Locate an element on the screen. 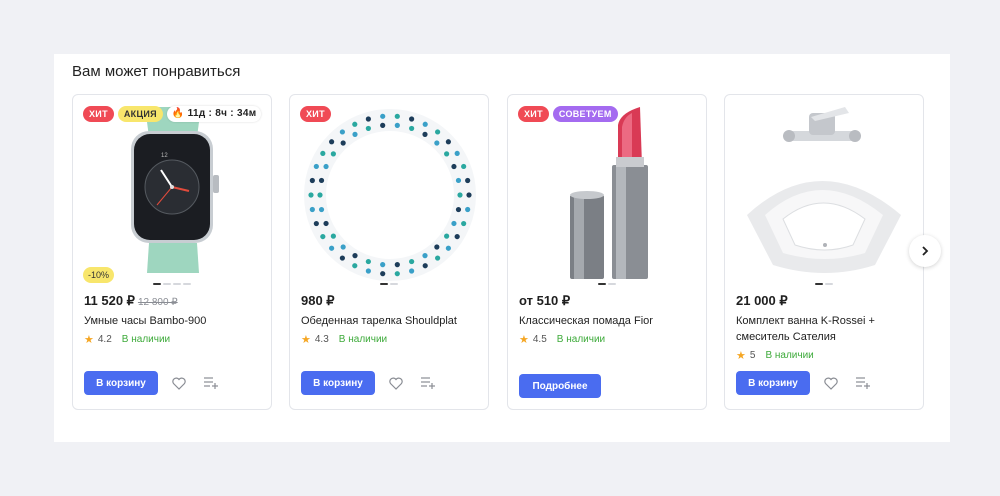 The width and height of the screenshot is (1000, 496). price: 11 520 ₽12 800 ₽ is located at coordinates (131, 300).